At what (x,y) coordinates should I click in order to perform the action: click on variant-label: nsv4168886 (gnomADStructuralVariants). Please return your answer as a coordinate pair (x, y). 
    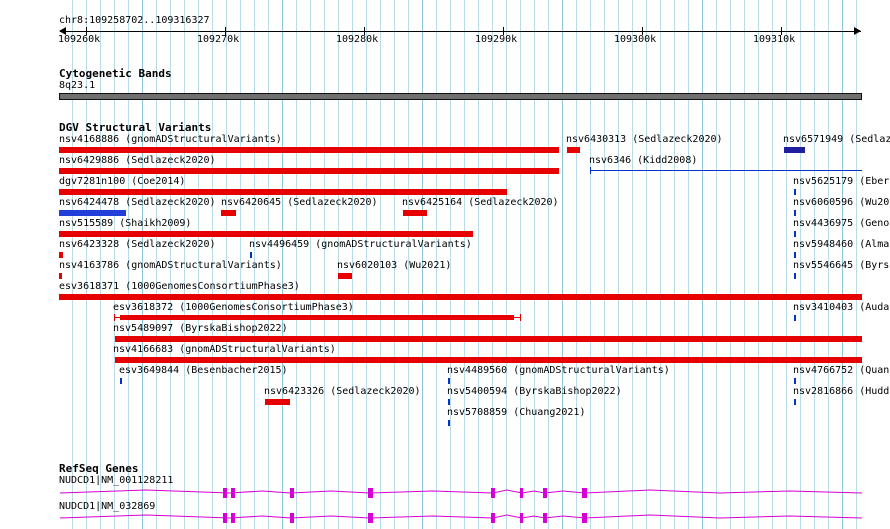
    Looking at the image, I should click on (170, 140).